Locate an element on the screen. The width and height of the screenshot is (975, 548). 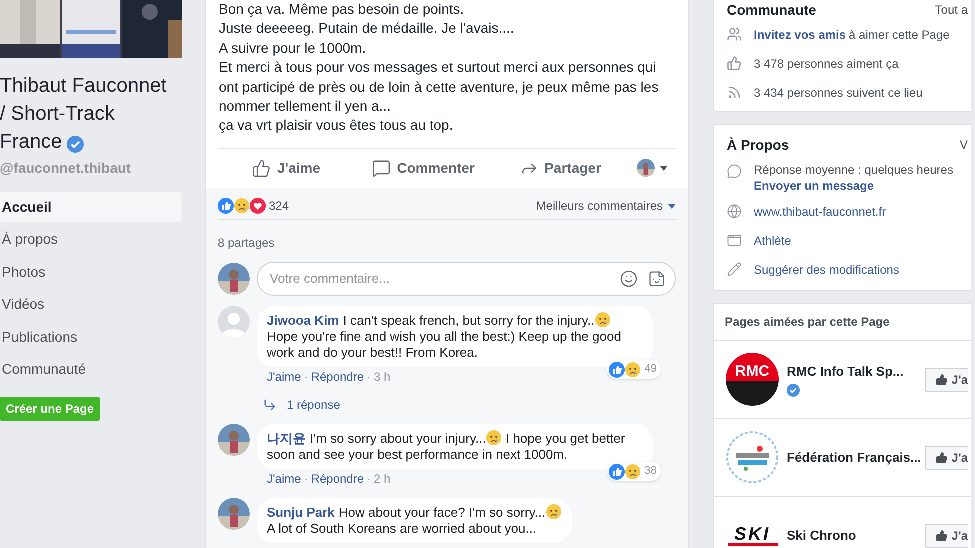
about-text: Réponse moyenne : quelques heures is located at coordinates (854, 170).